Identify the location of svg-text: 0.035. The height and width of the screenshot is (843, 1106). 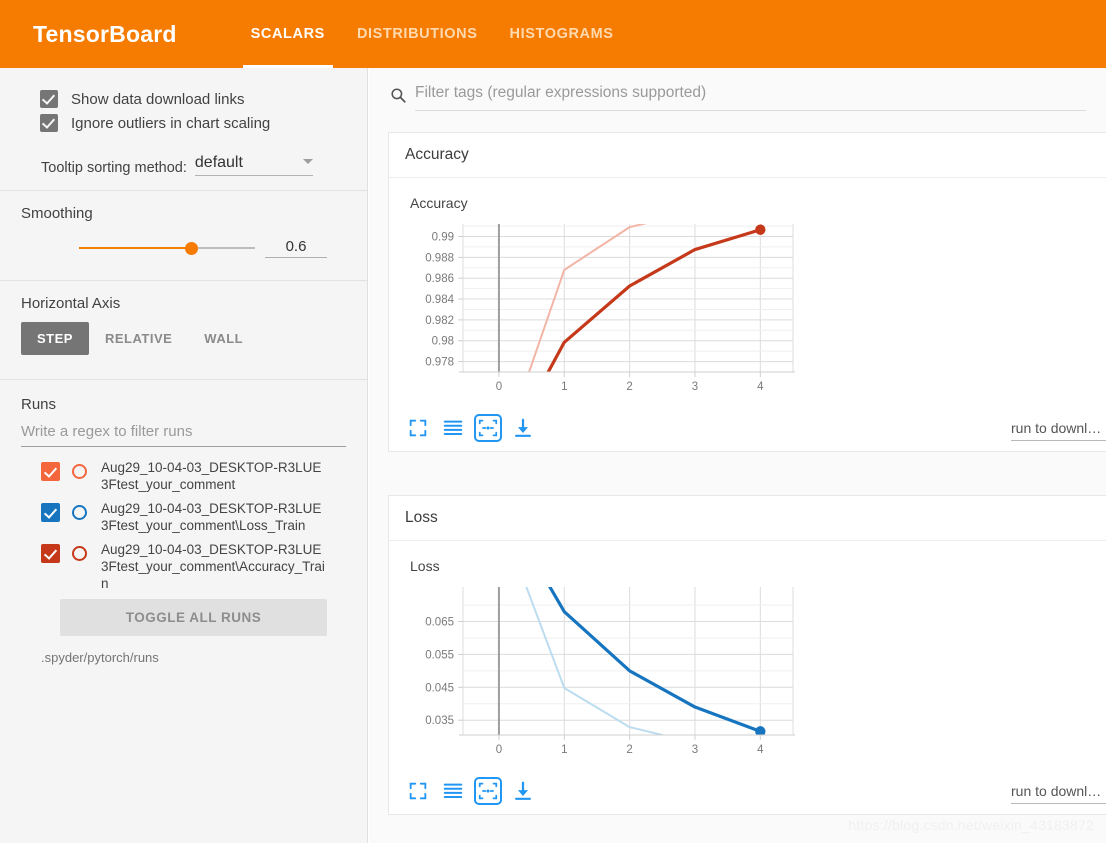
(439, 721).